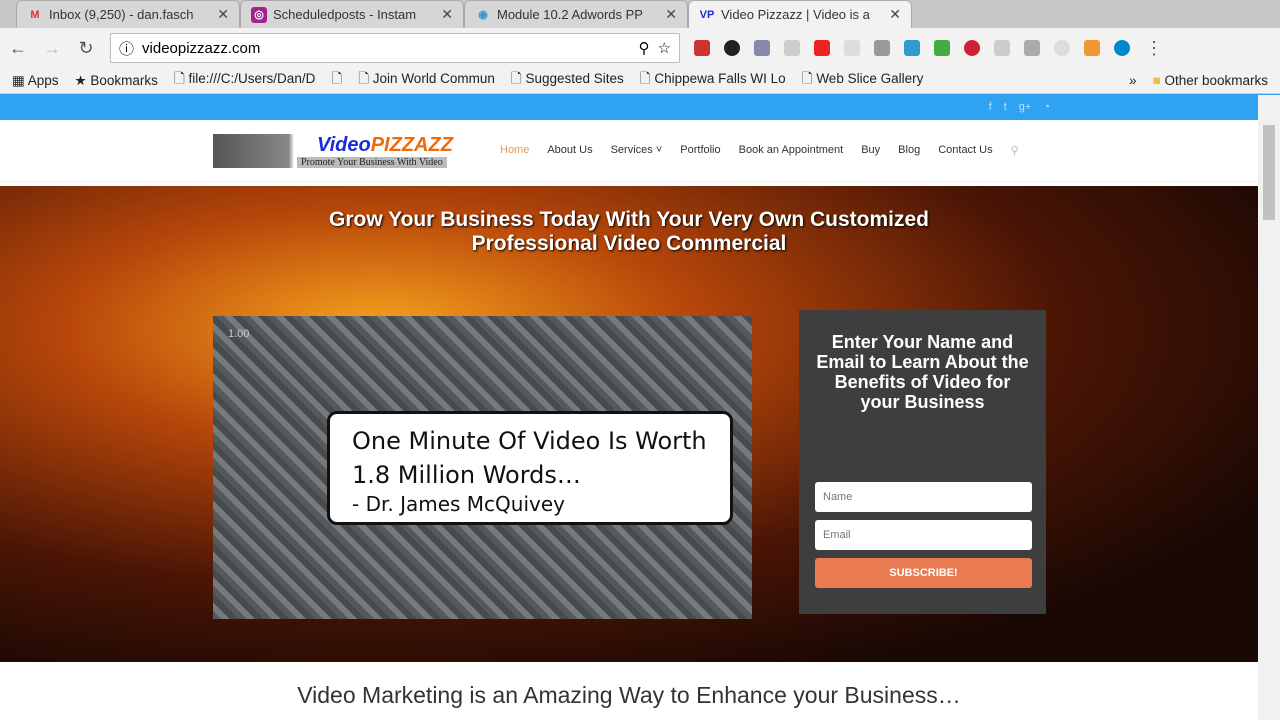 The width and height of the screenshot is (1280, 720). Describe the element at coordinates (483, 14) in the screenshot. I see `globe-icon: ◉` at that location.